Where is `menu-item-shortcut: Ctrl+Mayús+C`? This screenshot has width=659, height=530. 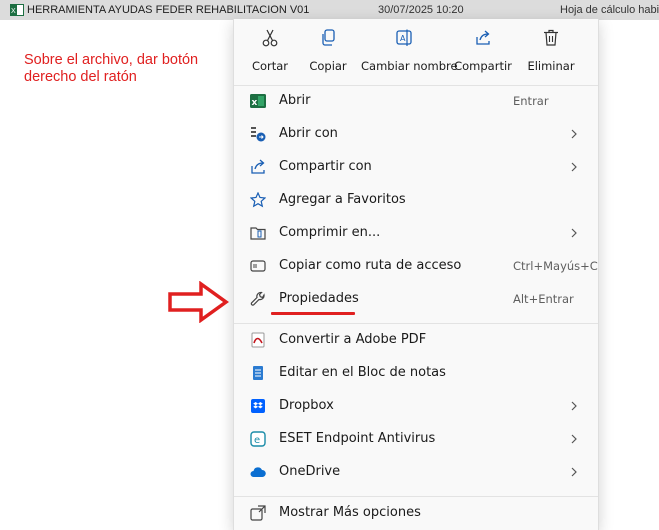 menu-item-shortcut: Ctrl+Mayús+C is located at coordinates (555, 266).